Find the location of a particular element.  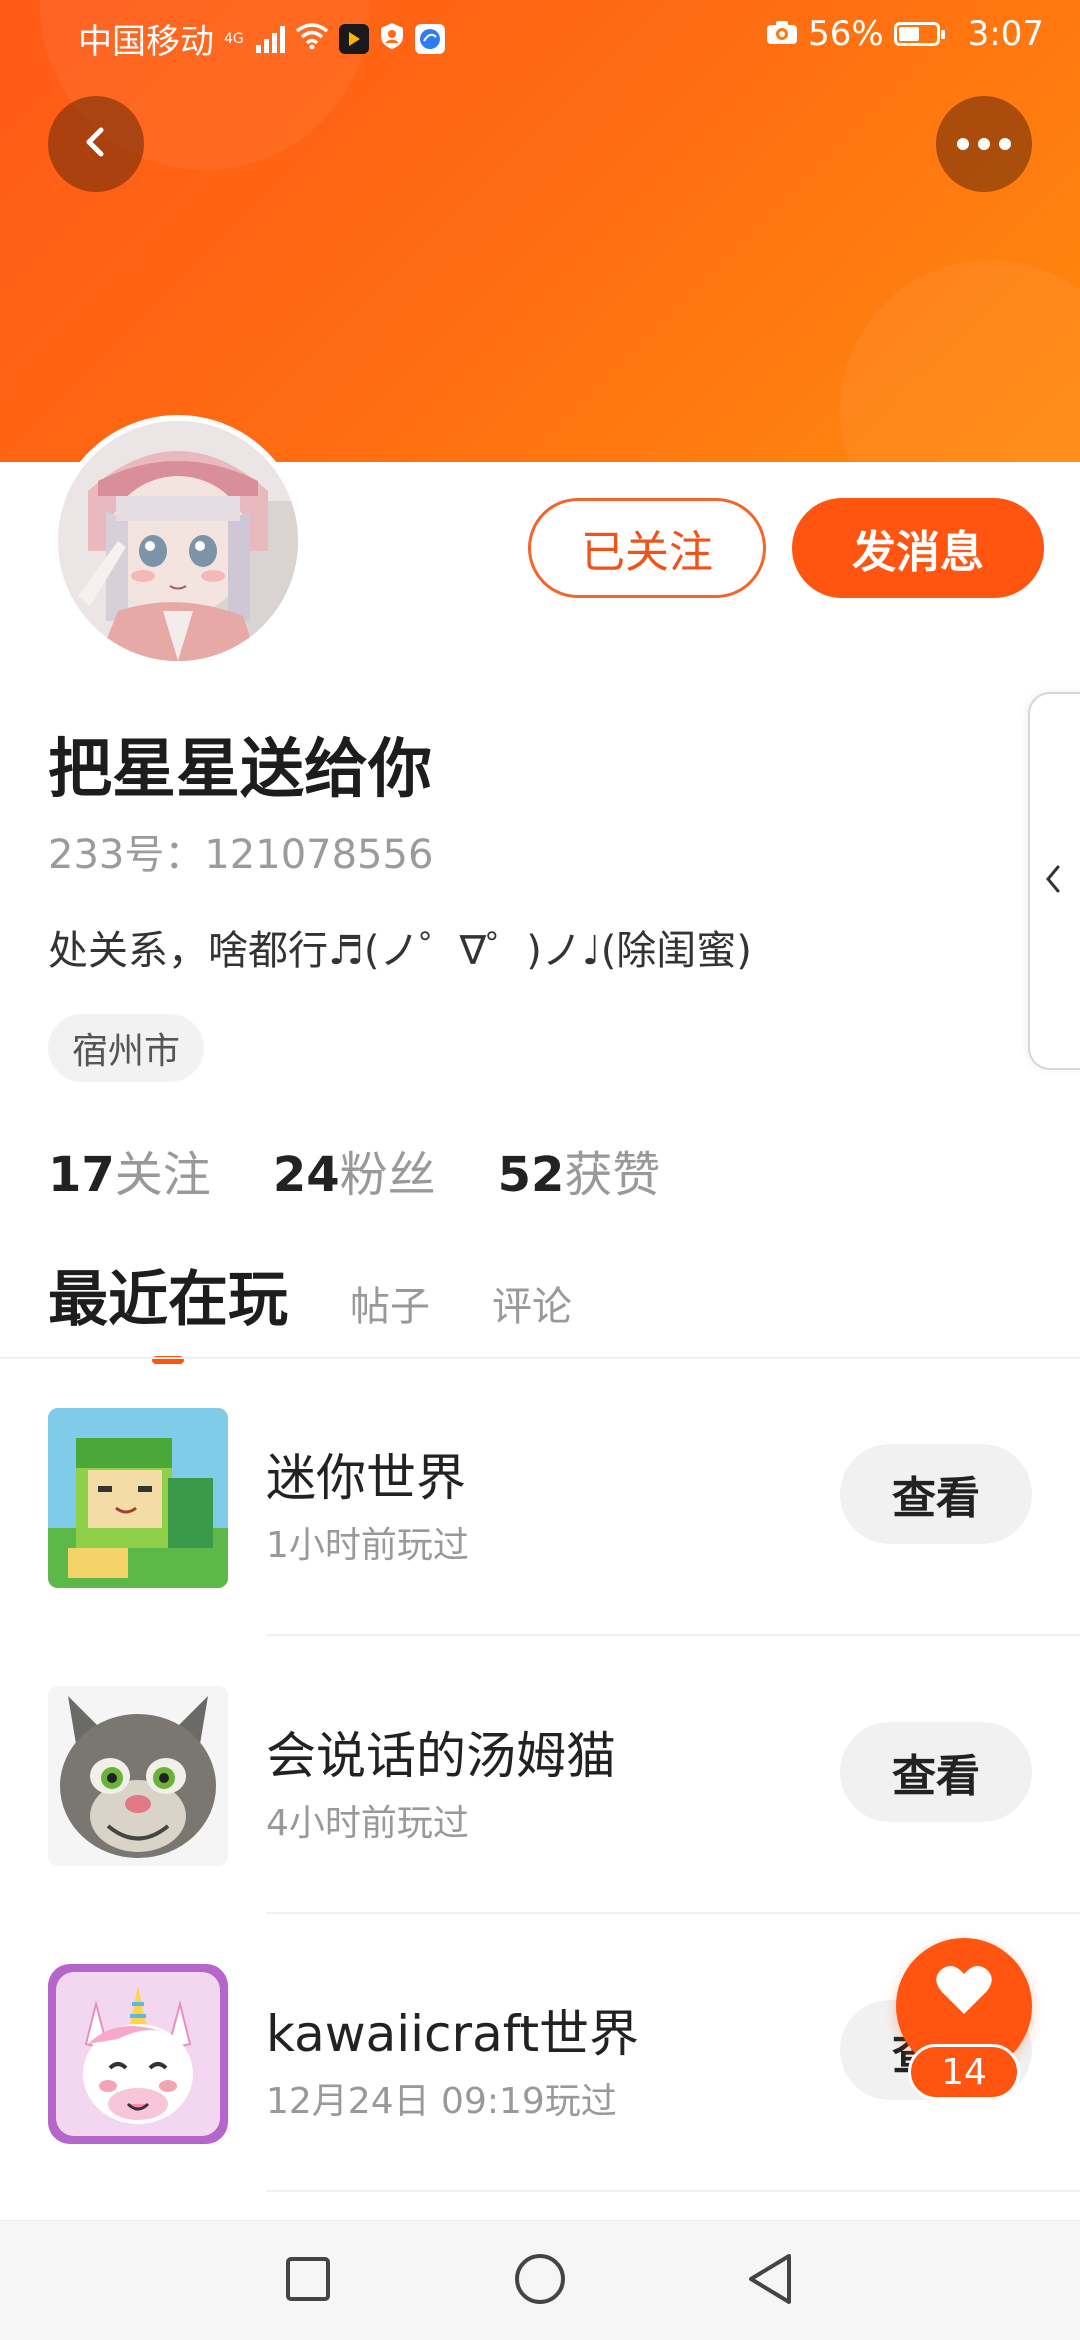

user-bio: 处关系，啥都行♬(ノ゜∇゜)ノ♩(除闺蜜) is located at coordinates (400, 951).